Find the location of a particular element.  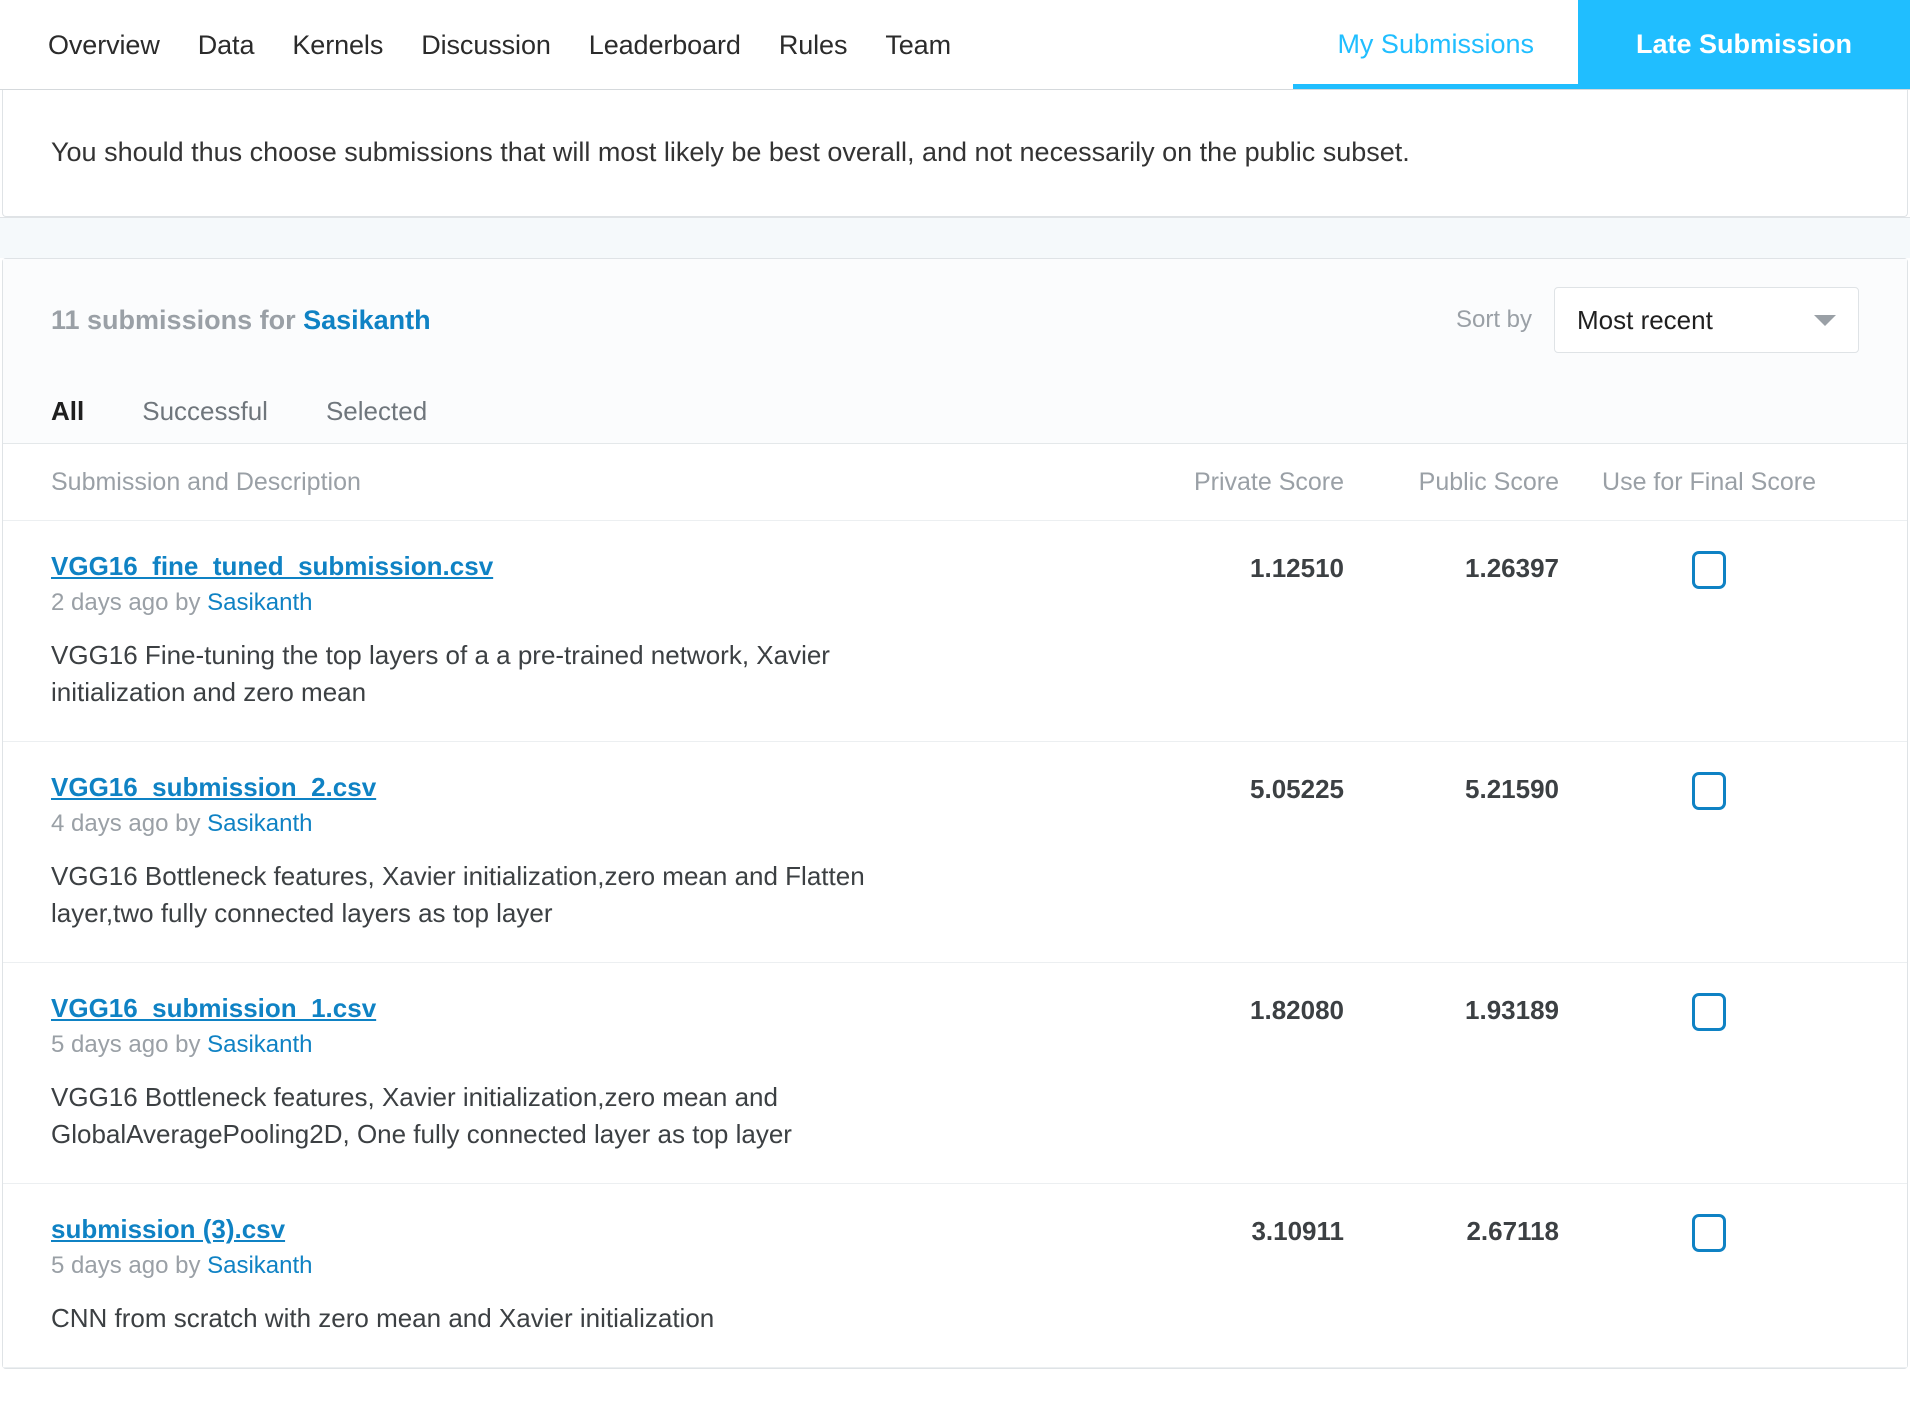

public-score-value: 1.93189 is located at coordinates (1512, 1010).